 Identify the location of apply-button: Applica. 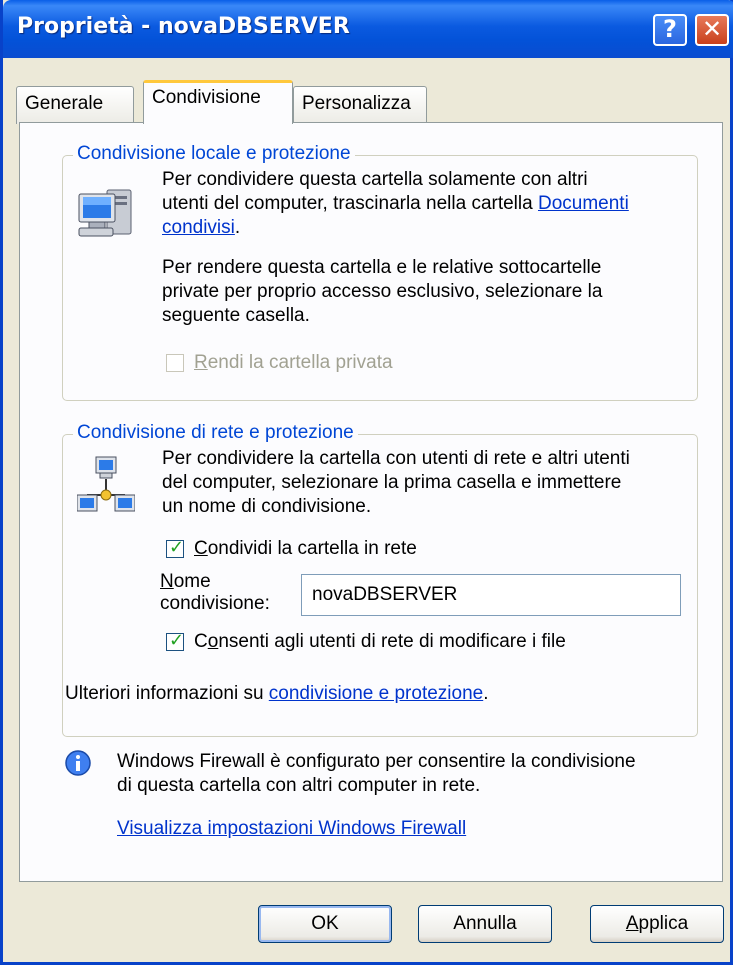
(657, 924).